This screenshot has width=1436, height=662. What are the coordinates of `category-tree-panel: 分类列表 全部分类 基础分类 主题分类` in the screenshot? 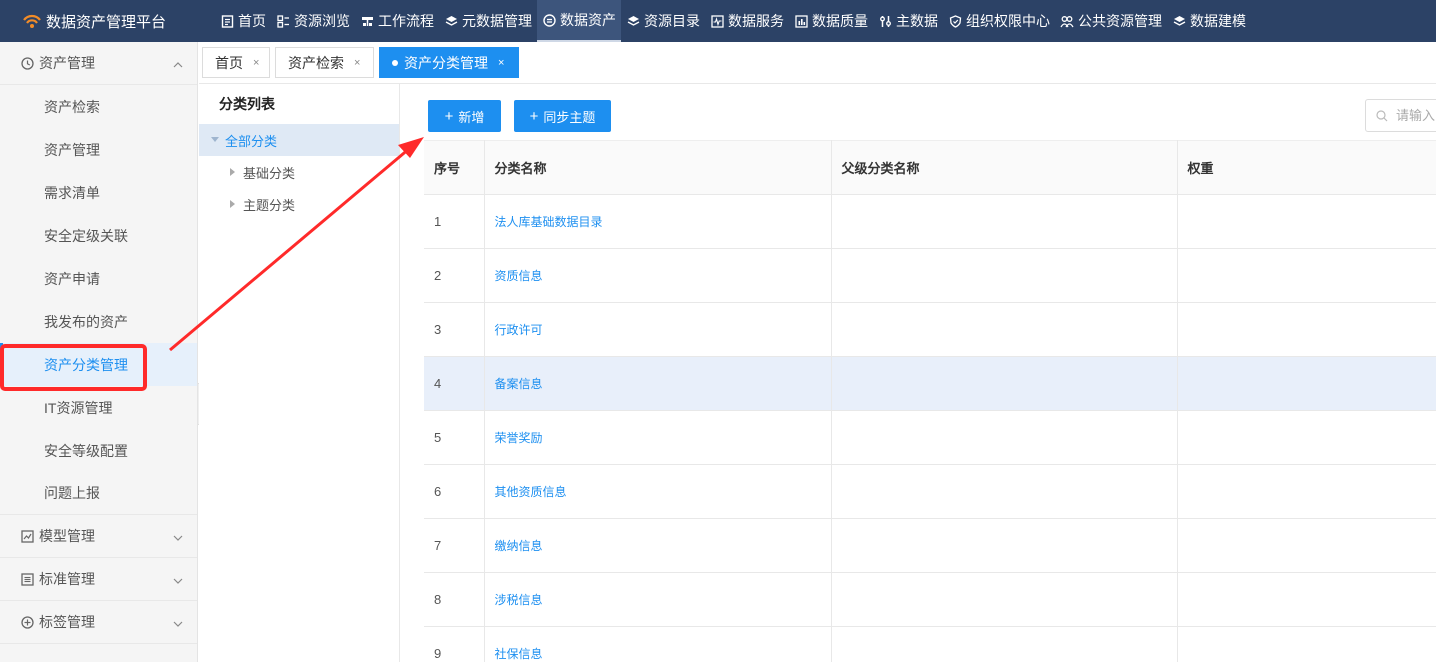 It's located at (299, 373).